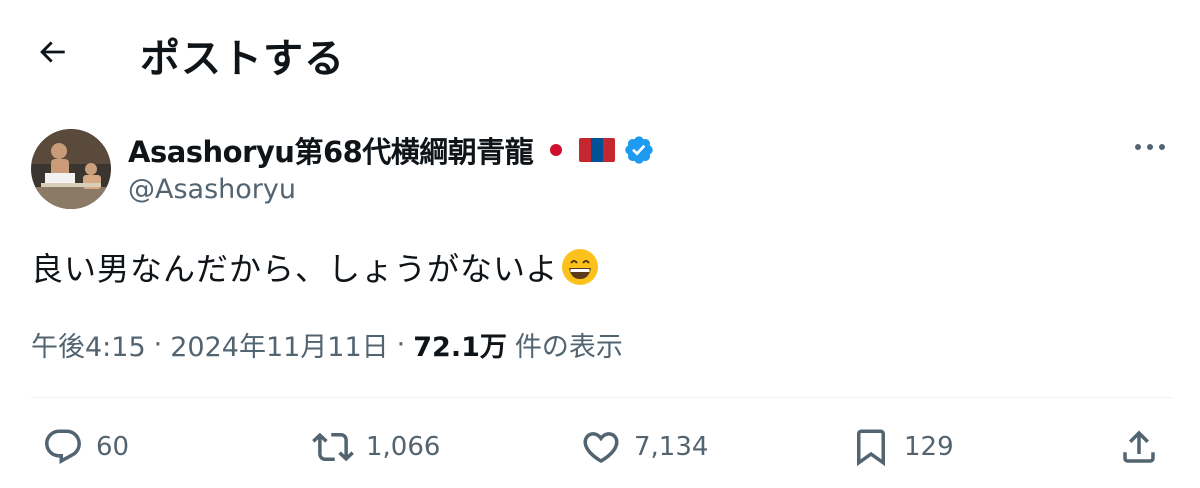 The height and width of the screenshot is (488, 1200). I want to click on display-name: Asashoryu第68代横綱朝青龍, so click(331, 150).